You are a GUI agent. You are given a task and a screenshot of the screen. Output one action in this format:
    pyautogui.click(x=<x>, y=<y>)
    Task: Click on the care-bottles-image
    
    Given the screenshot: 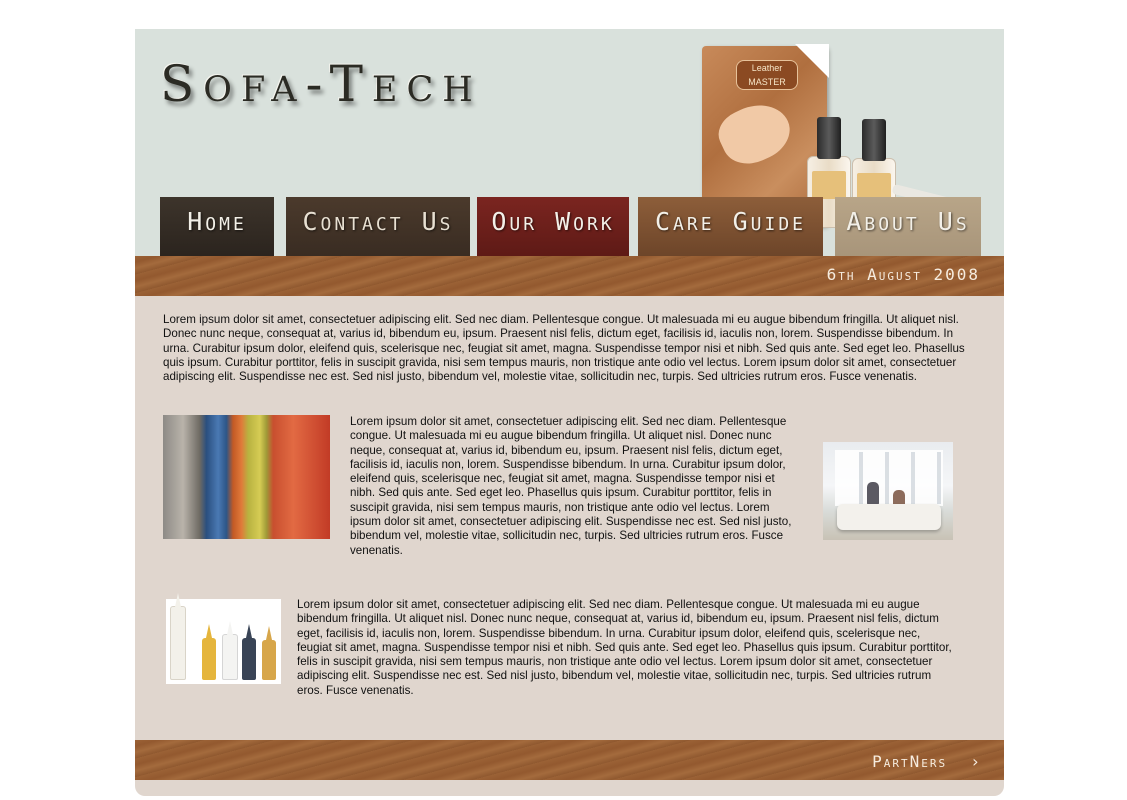 What is the action you would take?
    pyautogui.click(x=223, y=641)
    